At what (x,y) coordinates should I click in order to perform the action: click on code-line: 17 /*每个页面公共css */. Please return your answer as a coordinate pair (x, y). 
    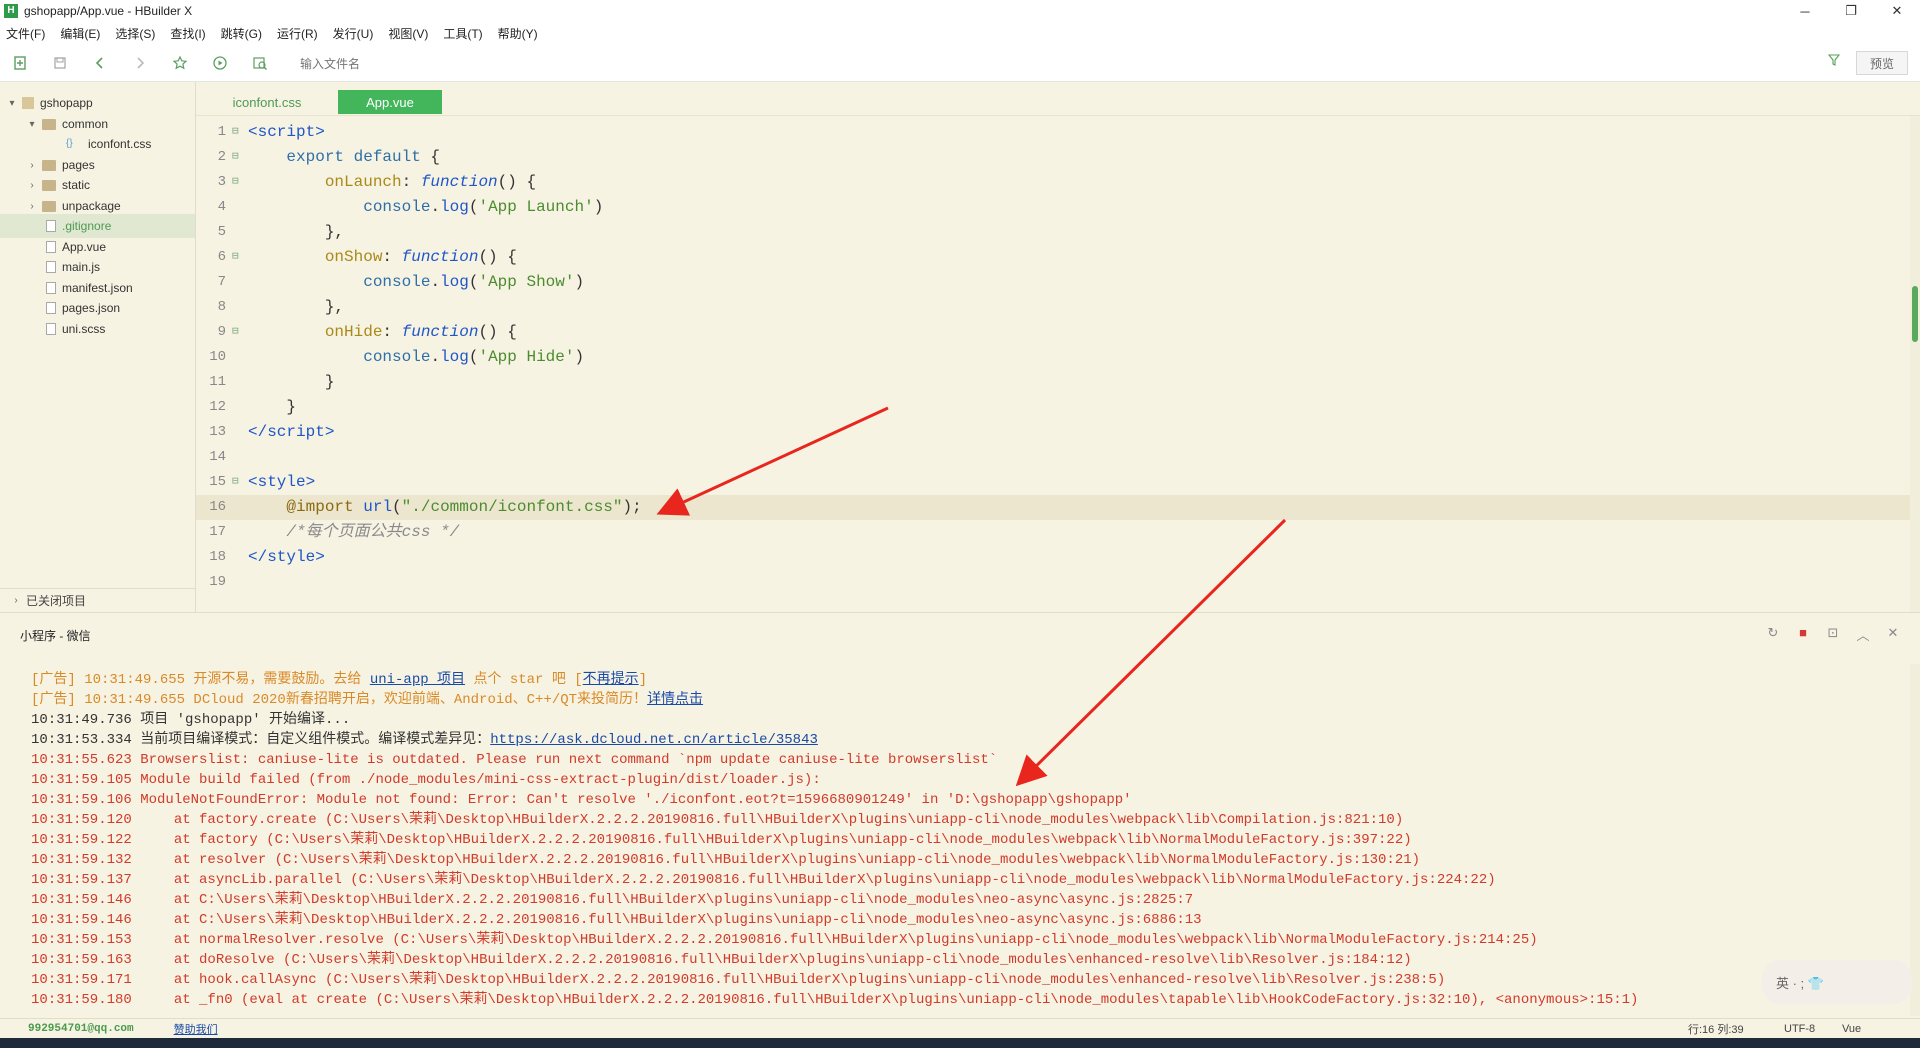
    Looking at the image, I should click on (334, 532).